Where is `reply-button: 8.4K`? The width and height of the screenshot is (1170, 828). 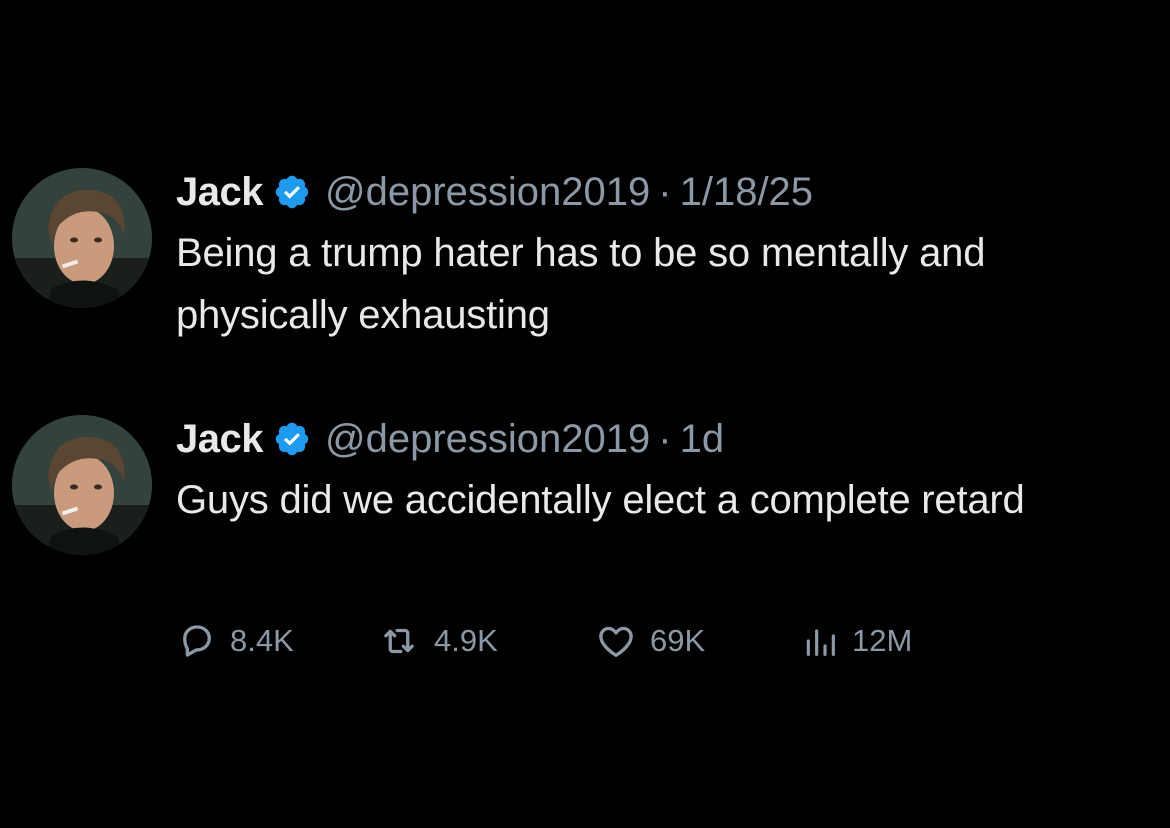
reply-button: 8.4K is located at coordinates (276, 641).